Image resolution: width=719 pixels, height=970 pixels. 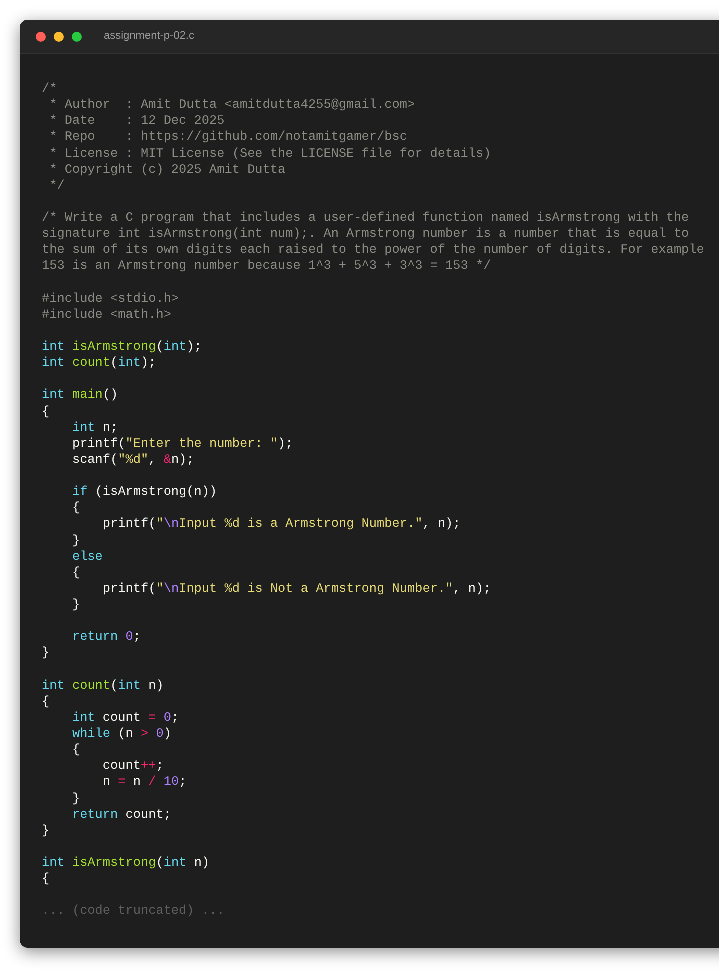 What do you see at coordinates (111, 298) in the screenshot?
I see `code-line: #include <stdio.h>` at bounding box center [111, 298].